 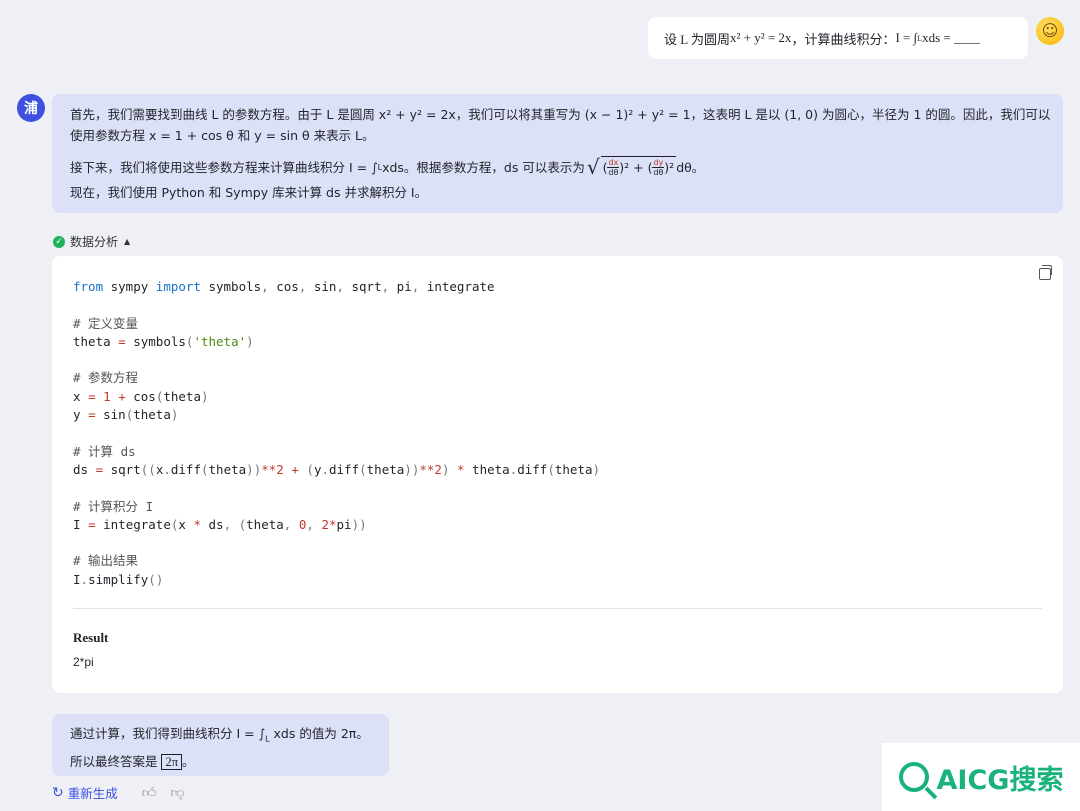 What do you see at coordinates (1050, 31) in the screenshot?
I see `user-avatar-icon: ☺` at bounding box center [1050, 31].